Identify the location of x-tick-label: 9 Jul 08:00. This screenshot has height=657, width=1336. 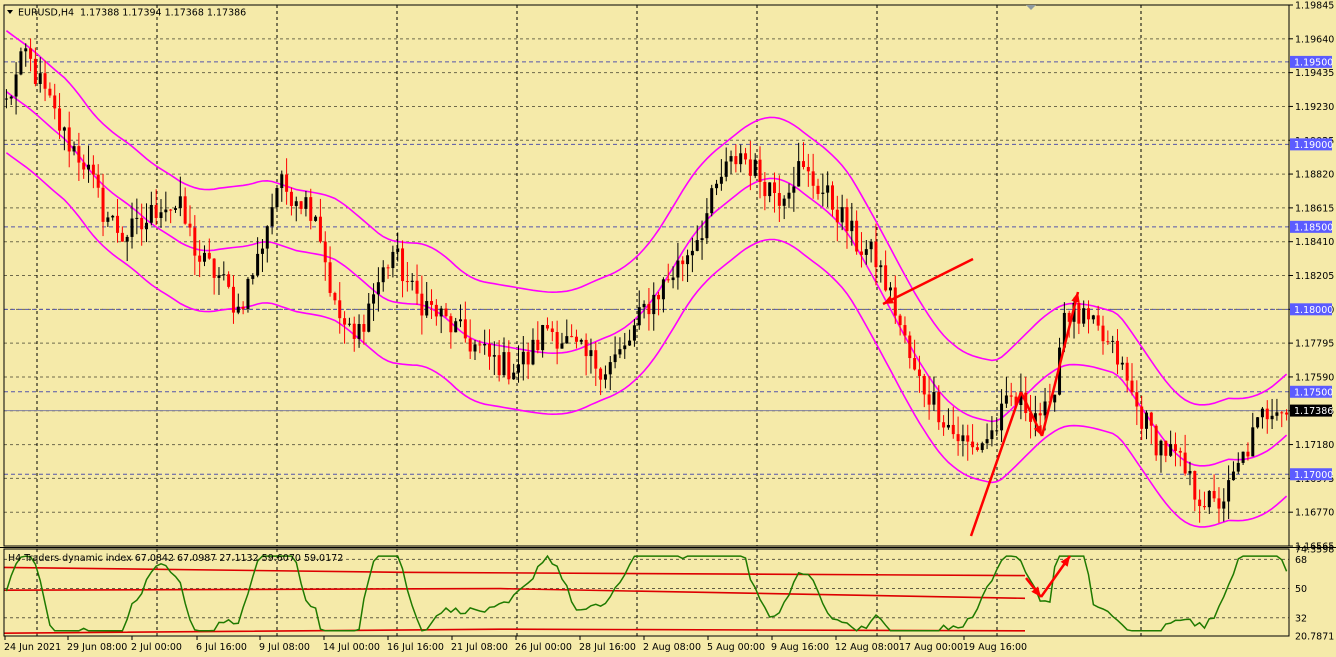
(284, 647).